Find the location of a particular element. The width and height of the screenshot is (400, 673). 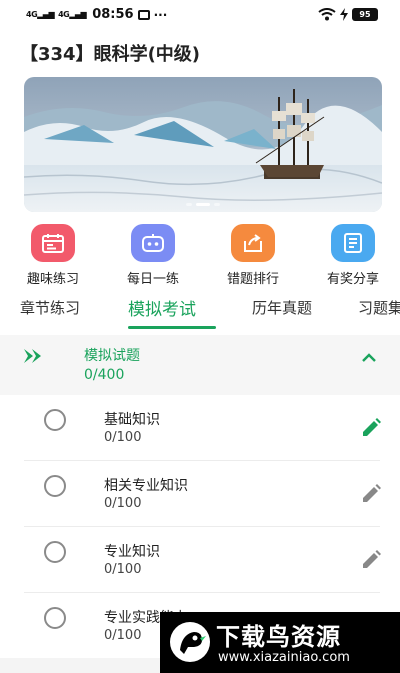

status-left: 4G▂▄▆ 4G▂▄▆ 08:56 ··· is located at coordinates (96, 14).